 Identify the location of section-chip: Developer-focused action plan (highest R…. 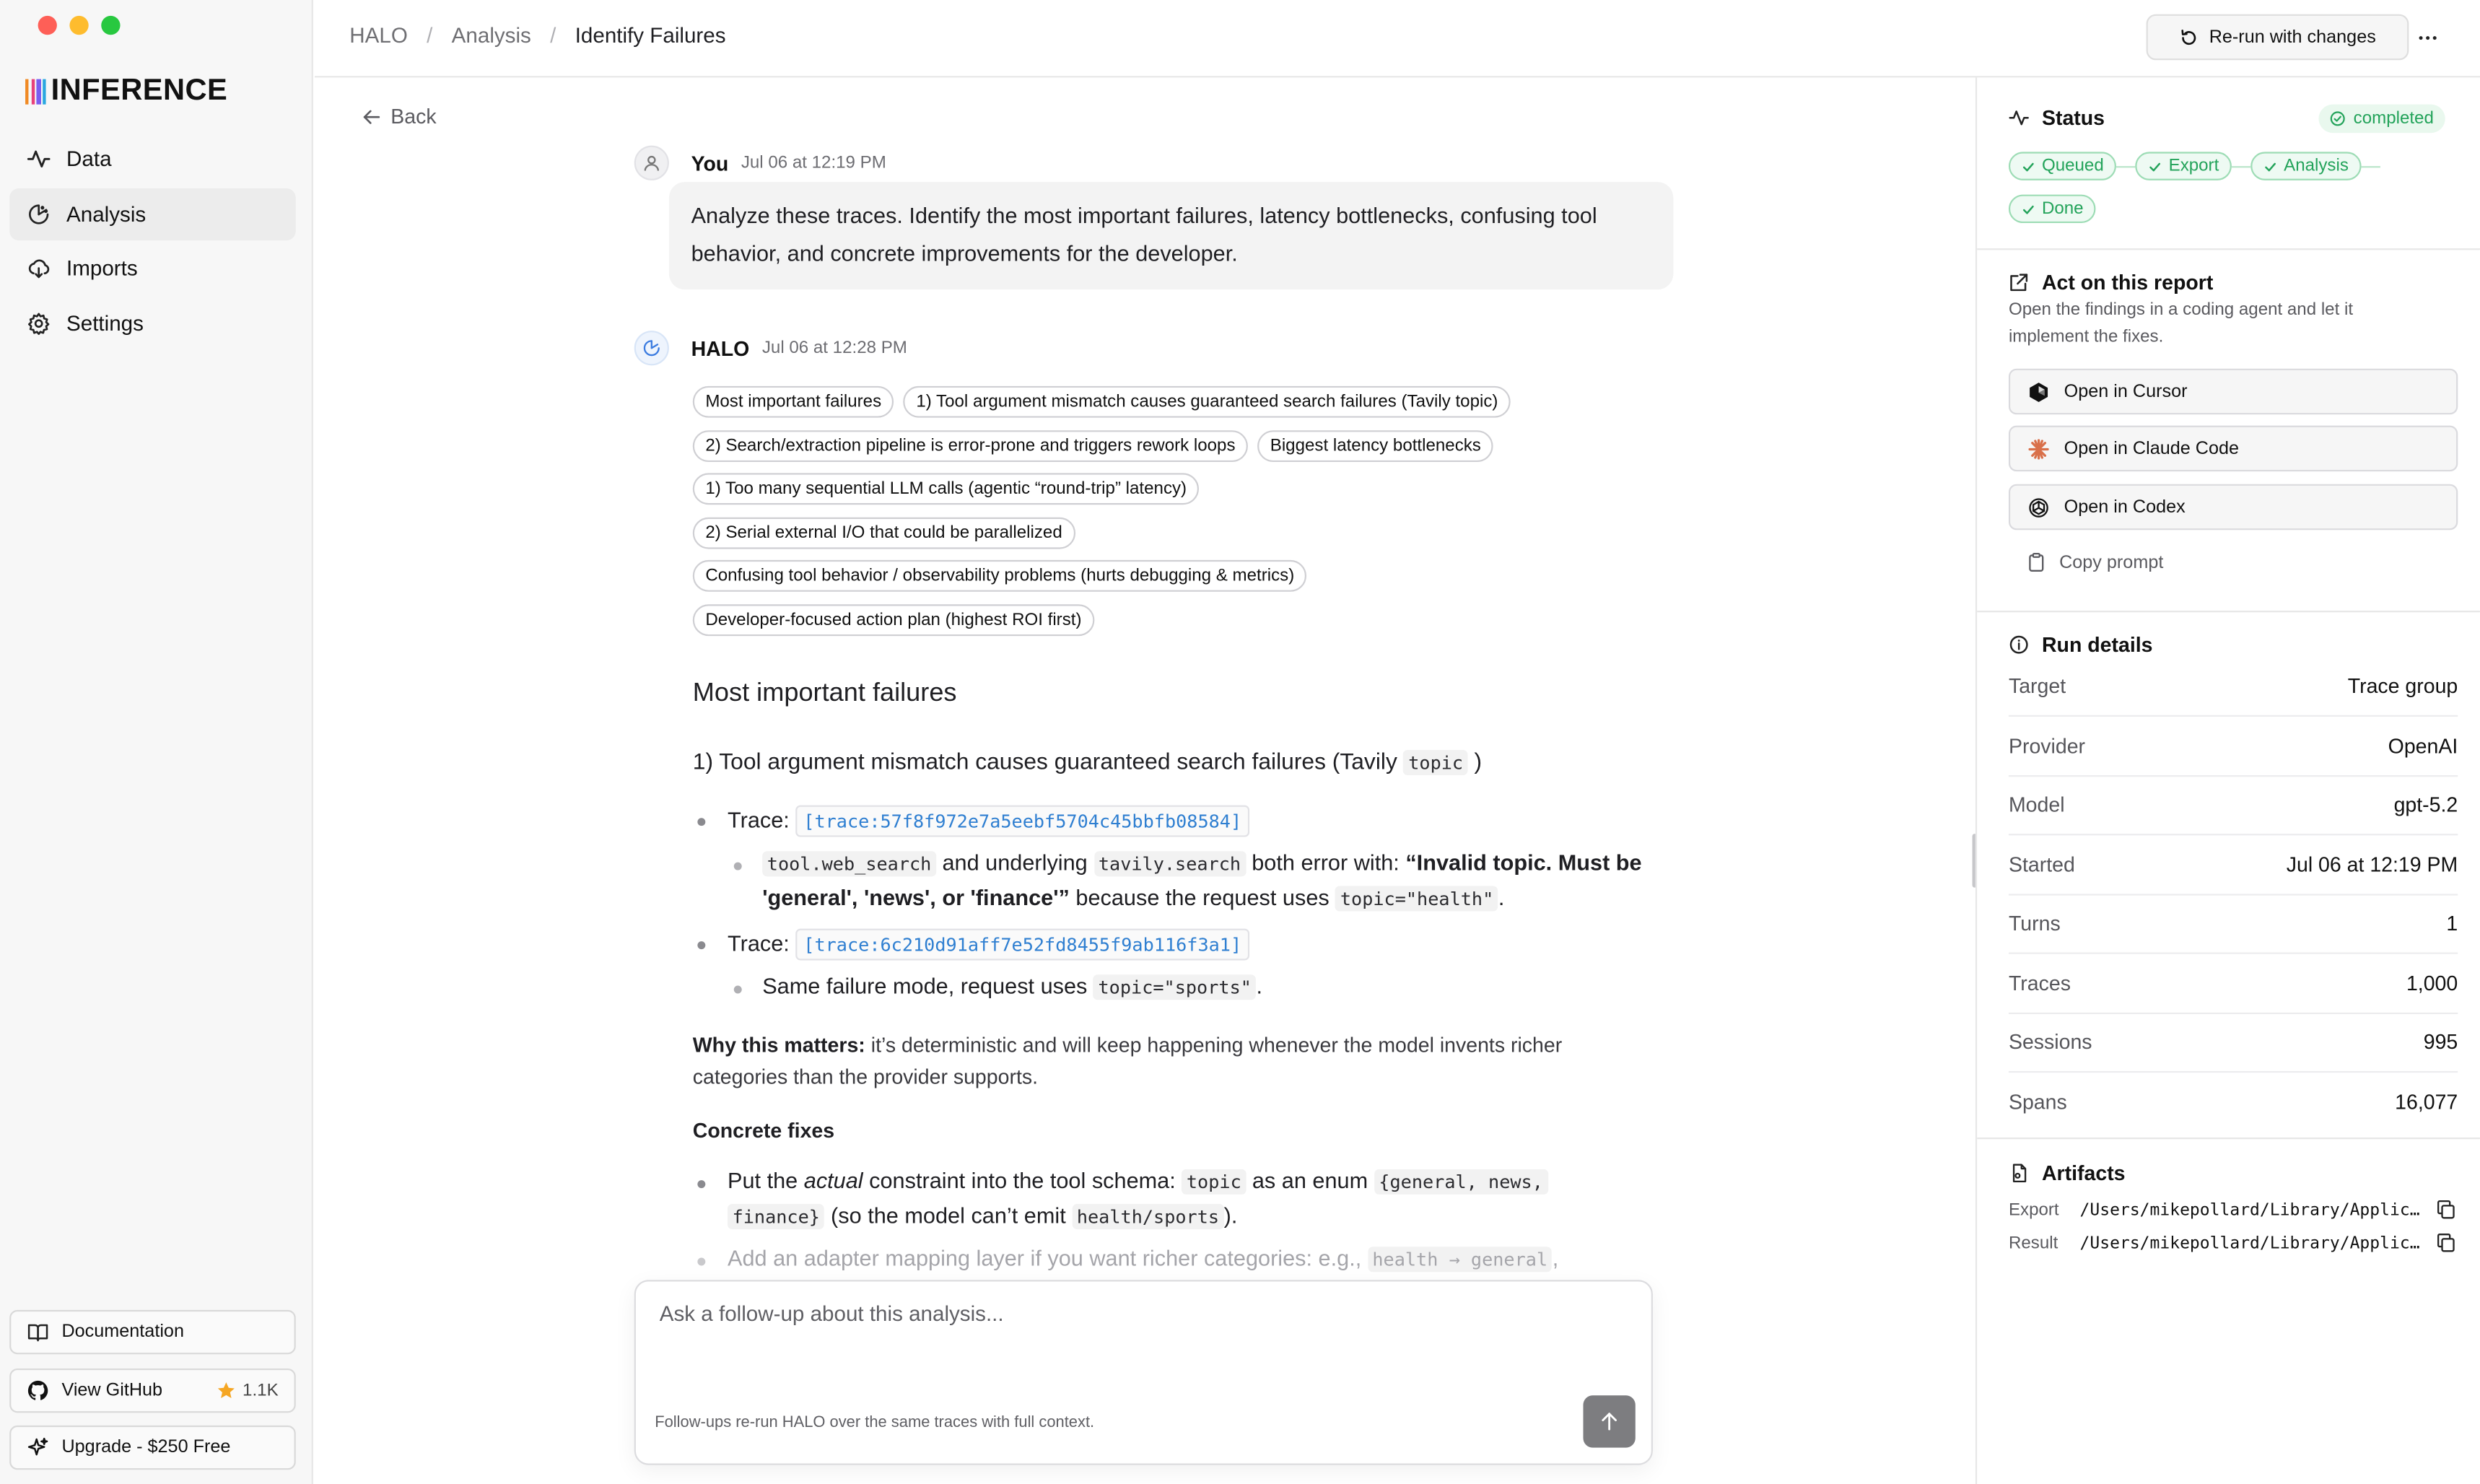
(893, 619).